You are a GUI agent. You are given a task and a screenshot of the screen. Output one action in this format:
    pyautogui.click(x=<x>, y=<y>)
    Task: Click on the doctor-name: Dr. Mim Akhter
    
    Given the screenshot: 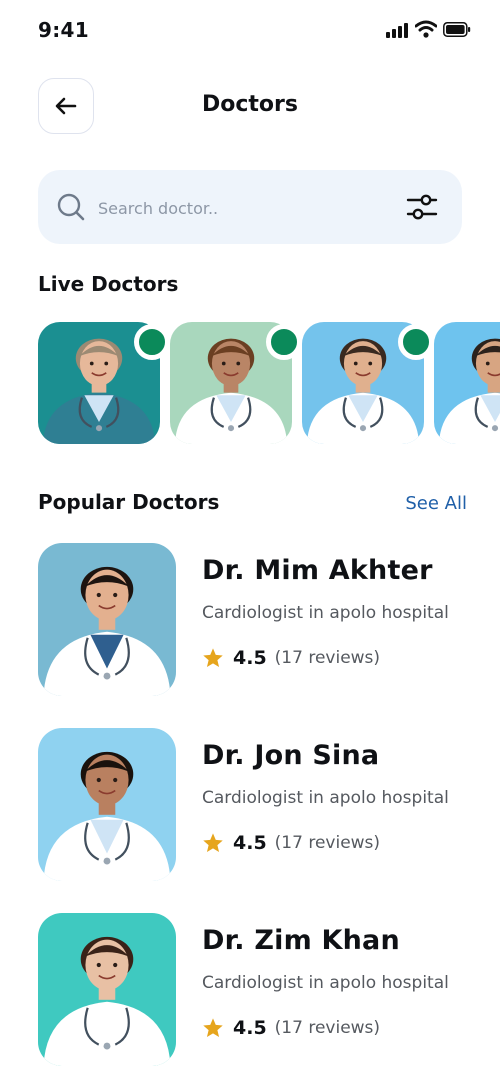 What is the action you would take?
    pyautogui.click(x=317, y=570)
    